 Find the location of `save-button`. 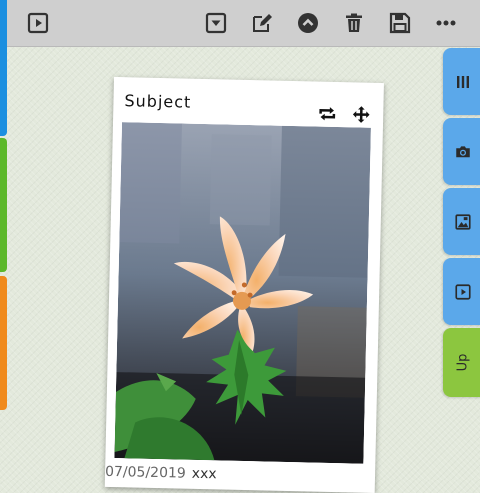

save-button is located at coordinates (400, 23).